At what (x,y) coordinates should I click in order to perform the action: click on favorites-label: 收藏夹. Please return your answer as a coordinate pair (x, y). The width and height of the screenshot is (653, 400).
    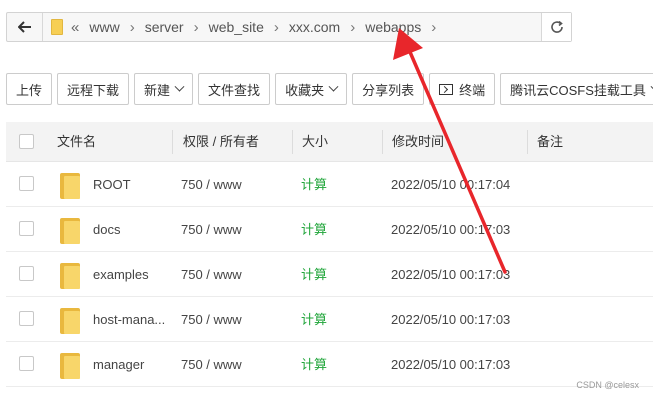
    Looking at the image, I should click on (305, 90).